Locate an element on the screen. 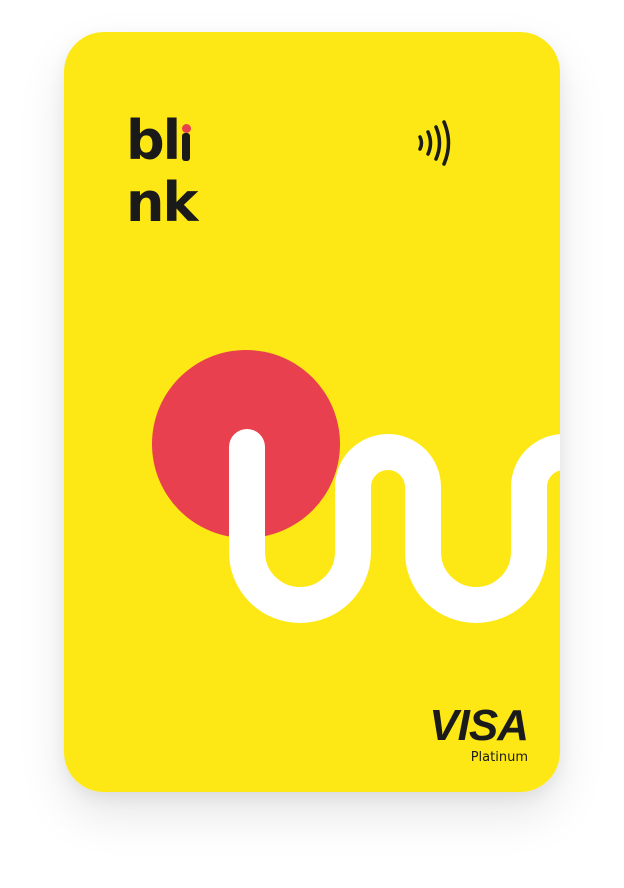 The height and width of the screenshot is (888, 624). visa-logo: VISA is located at coordinates (479, 725).